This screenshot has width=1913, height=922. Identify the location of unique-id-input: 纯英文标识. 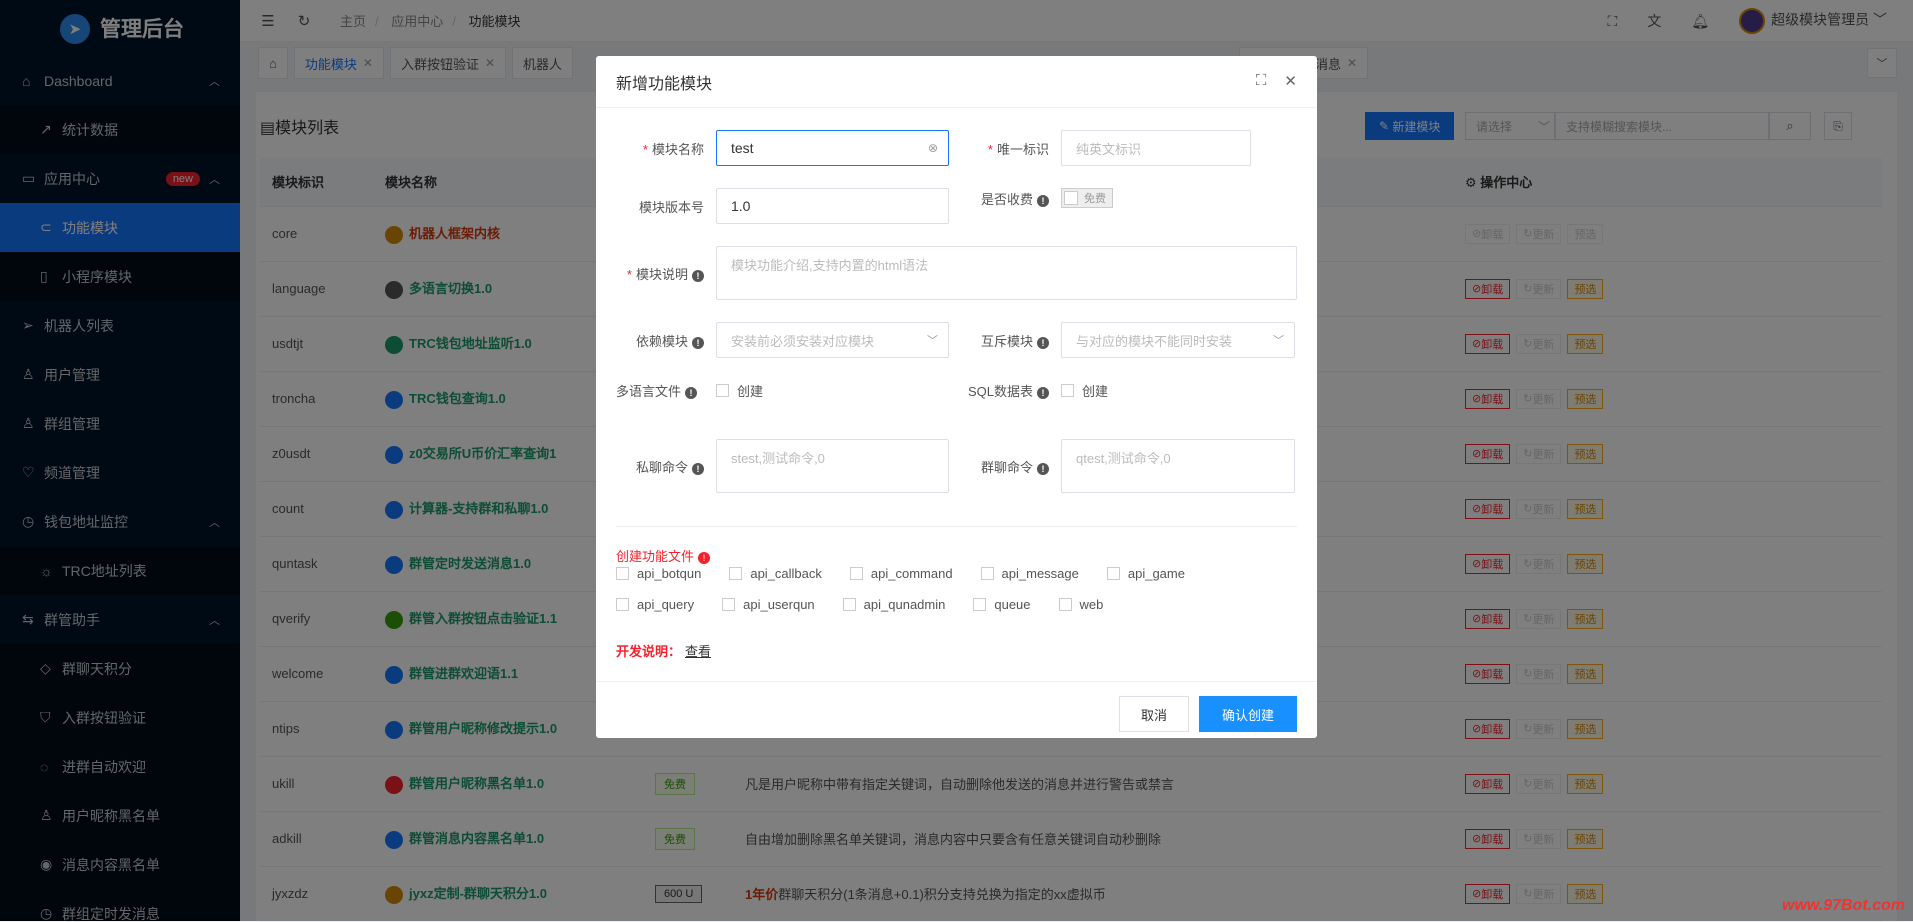
(1156, 148).